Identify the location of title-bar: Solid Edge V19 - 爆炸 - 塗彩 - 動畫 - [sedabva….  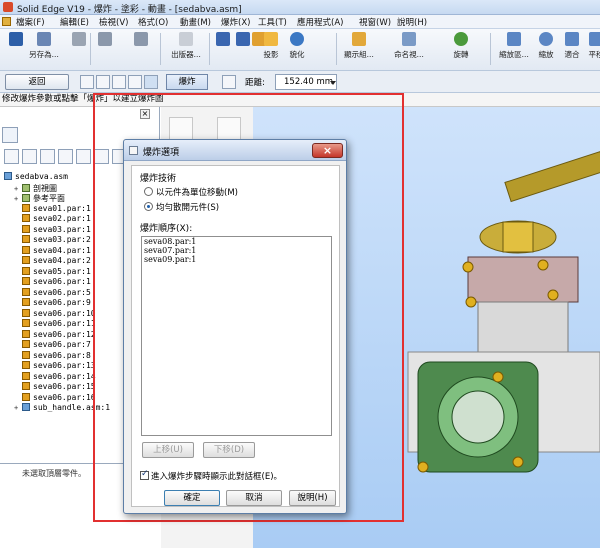
(300, 7).